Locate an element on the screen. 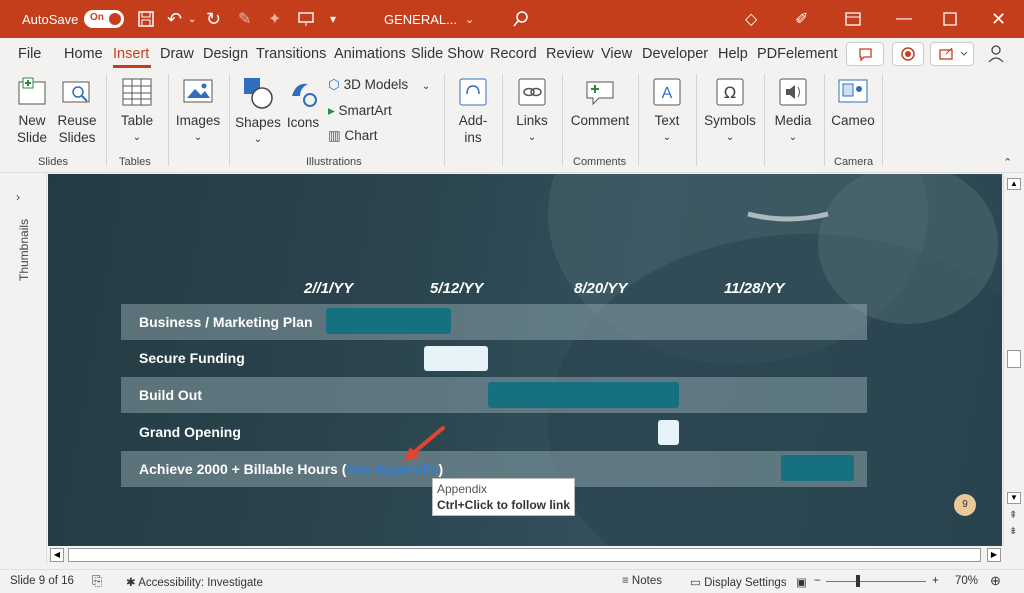  previous-slide-icon: ⇞ is located at coordinates (1013, 515).